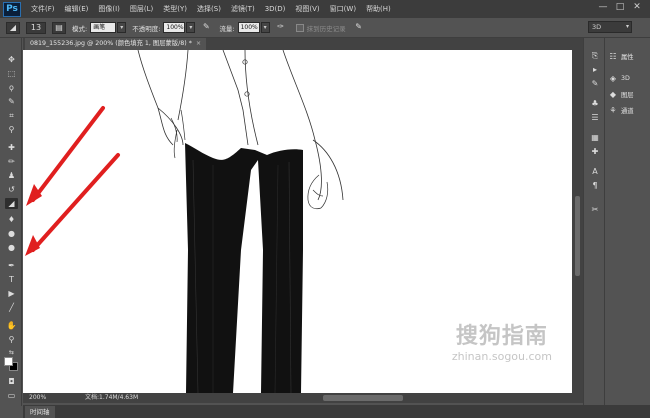 The width and height of the screenshot is (650, 418). Describe the element at coordinates (336, 411) in the screenshot. I see `timeline-panel: 时间轴` at that location.